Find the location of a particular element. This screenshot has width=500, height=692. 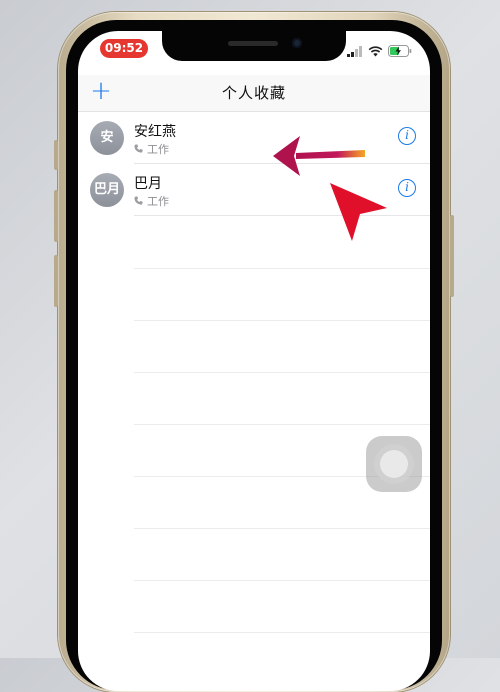

assistive-touch-button is located at coordinates (394, 464).